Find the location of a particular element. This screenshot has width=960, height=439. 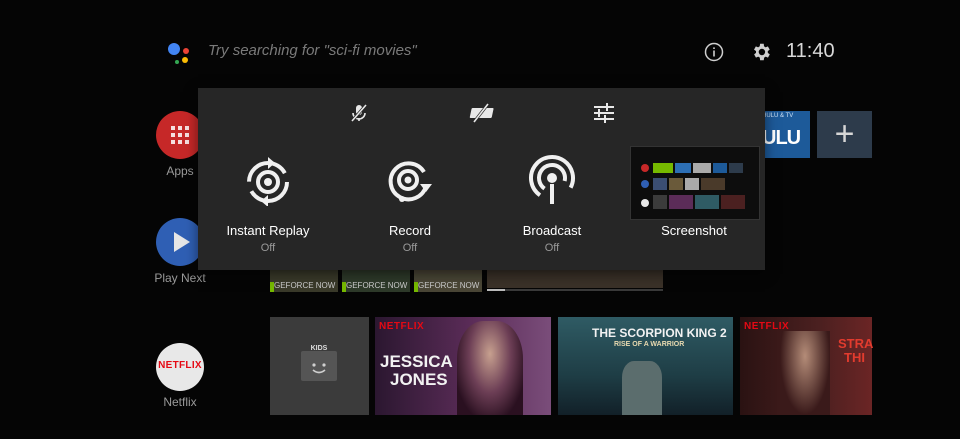

instant-replay-button: Instant Replay Off is located at coordinates (268, 179).